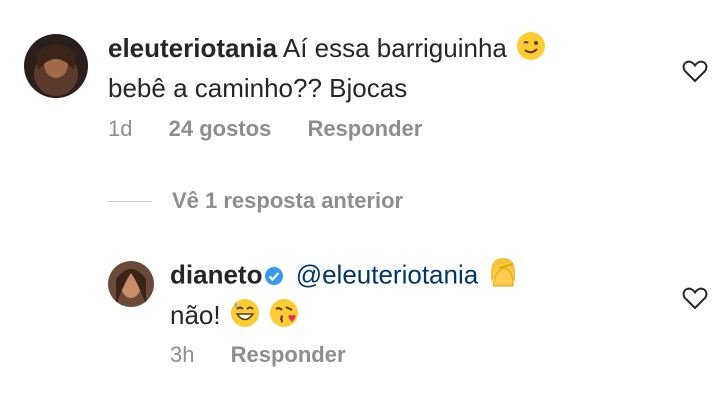 The height and width of the screenshot is (420, 723). What do you see at coordinates (192, 48) in the screenshot?
I see `comment-username: eleuteriotania` at bounding box center [192, 48].